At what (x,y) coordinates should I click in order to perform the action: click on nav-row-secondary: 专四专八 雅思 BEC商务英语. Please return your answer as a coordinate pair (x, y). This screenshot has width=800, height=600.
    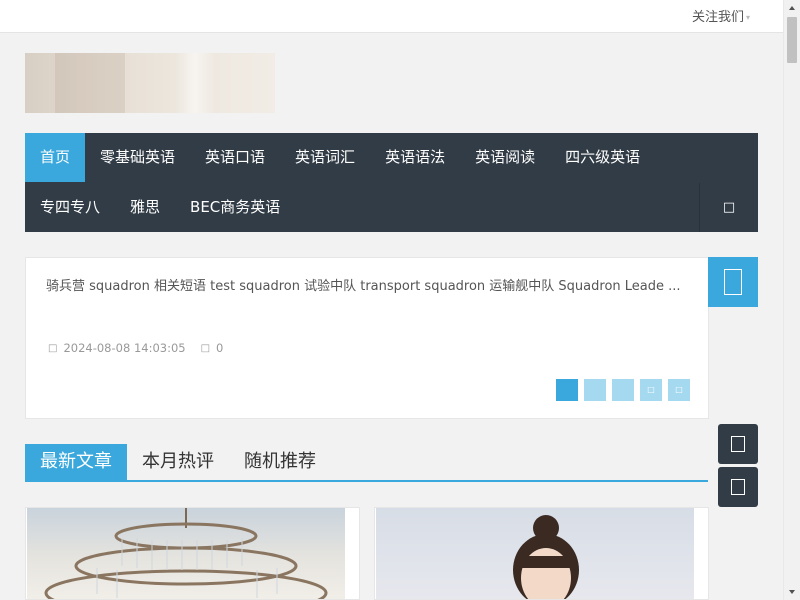
    Looking at the image, I should click on (160, 207).